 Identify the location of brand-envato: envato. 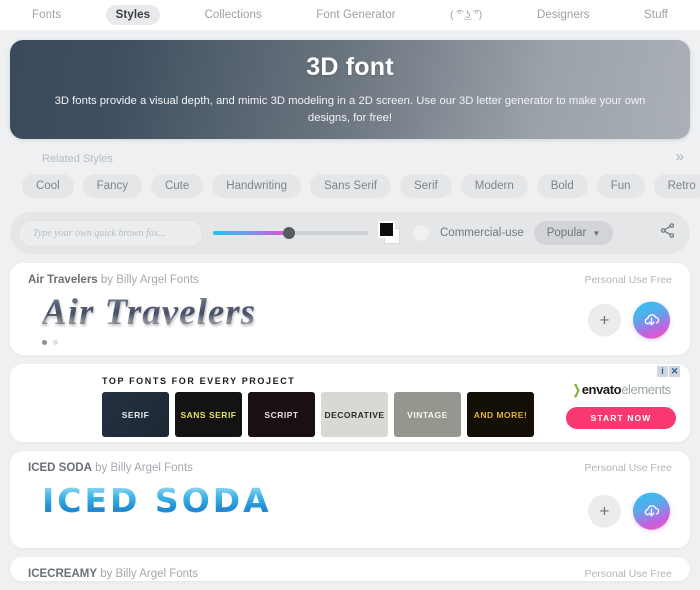
(601, 389).